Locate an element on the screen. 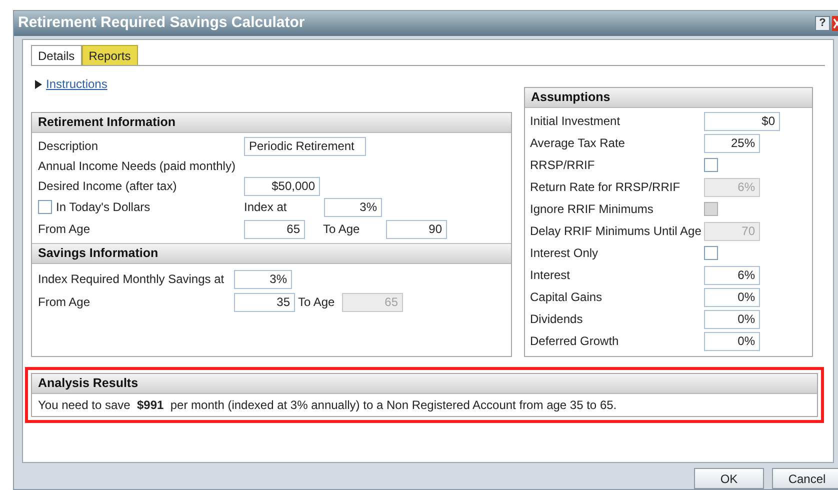  field-label: Index at is located at coordinates (266, 207).